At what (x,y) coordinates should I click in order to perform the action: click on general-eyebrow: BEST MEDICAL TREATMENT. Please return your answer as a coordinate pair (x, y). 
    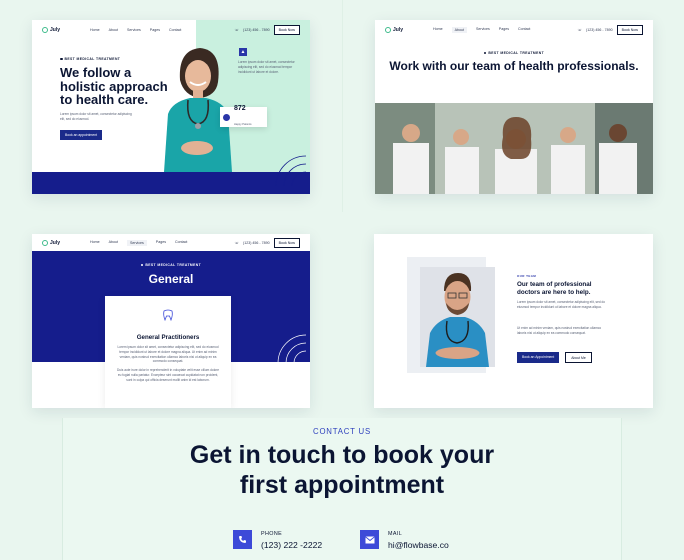
    Looking at the image, I should click on (171, 265).